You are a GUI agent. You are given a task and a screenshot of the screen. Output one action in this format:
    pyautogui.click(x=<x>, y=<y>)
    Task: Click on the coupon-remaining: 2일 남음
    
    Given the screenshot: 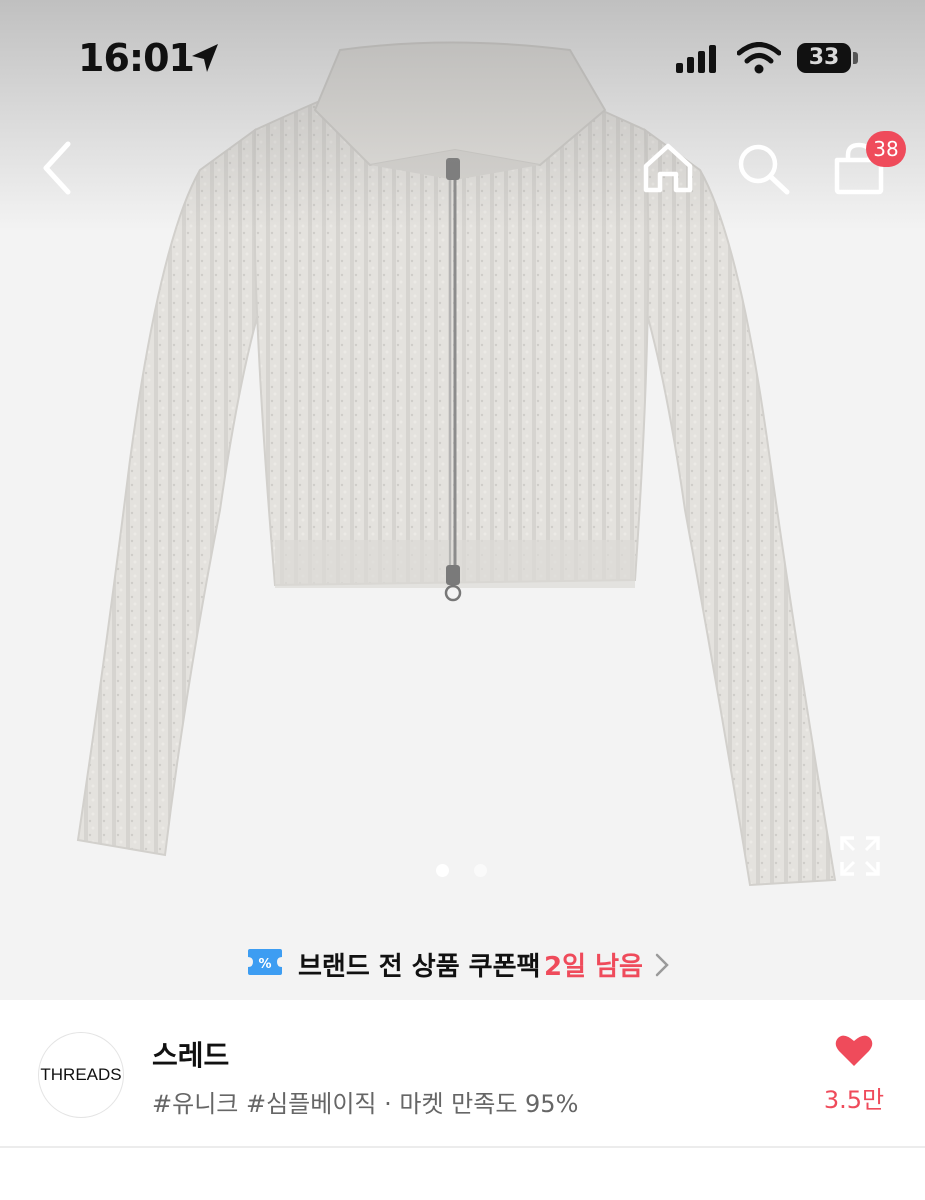 What is the action you would take?
    pyautogui.click(x=593, y=967)
    